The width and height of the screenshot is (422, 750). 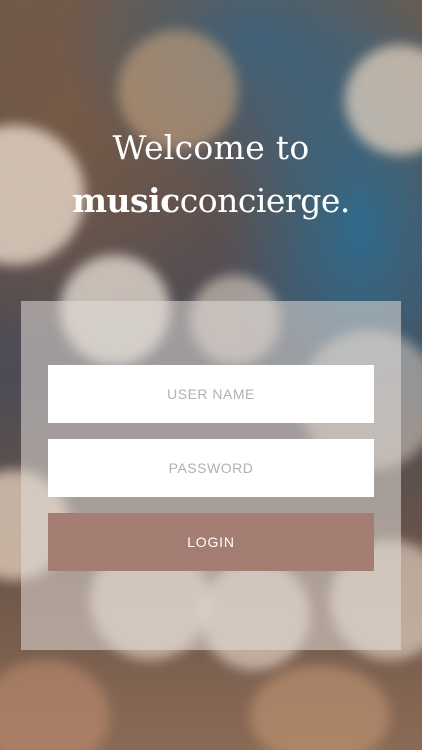 I want to click on login-button: LOGIN, so click(x=211, y=542).